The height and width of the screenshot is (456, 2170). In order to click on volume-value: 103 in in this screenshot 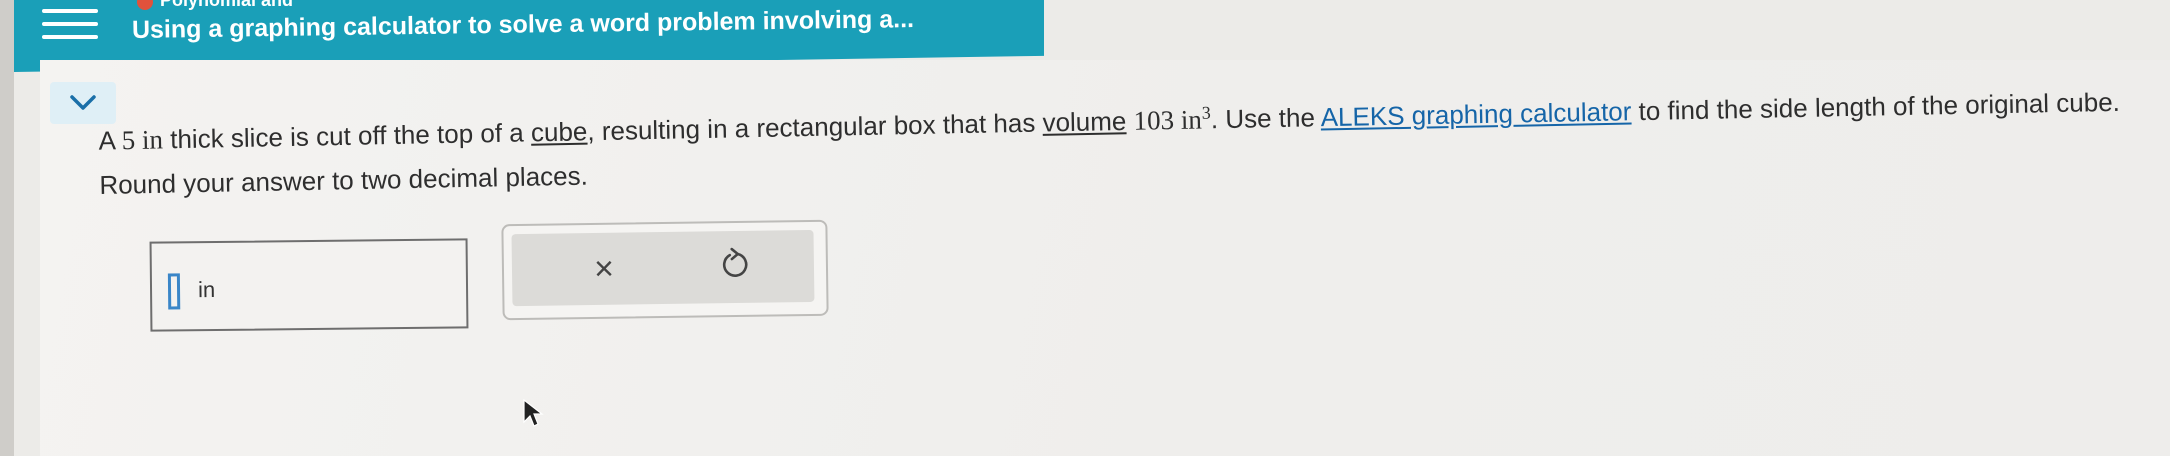, I will do `click(1168, 120)`.